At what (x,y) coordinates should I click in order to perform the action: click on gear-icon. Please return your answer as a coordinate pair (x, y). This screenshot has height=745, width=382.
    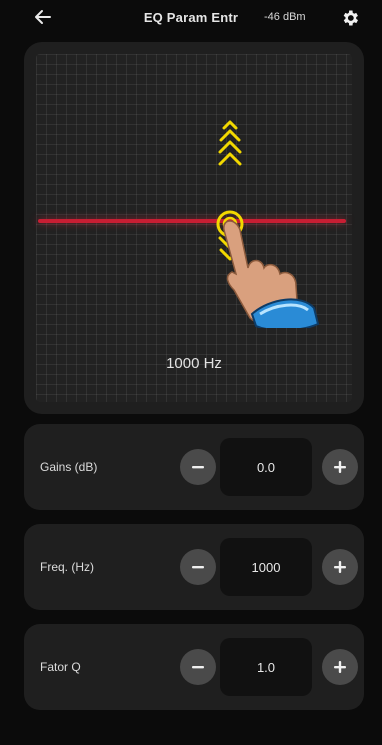
    Looking at the image, I should click on (350, 18).